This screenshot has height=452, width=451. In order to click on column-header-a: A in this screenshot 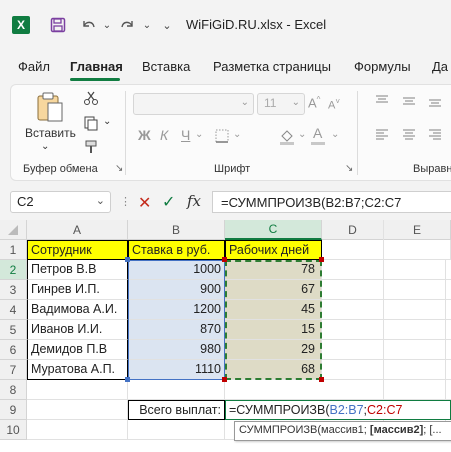, I will do `click(77, 230)`.